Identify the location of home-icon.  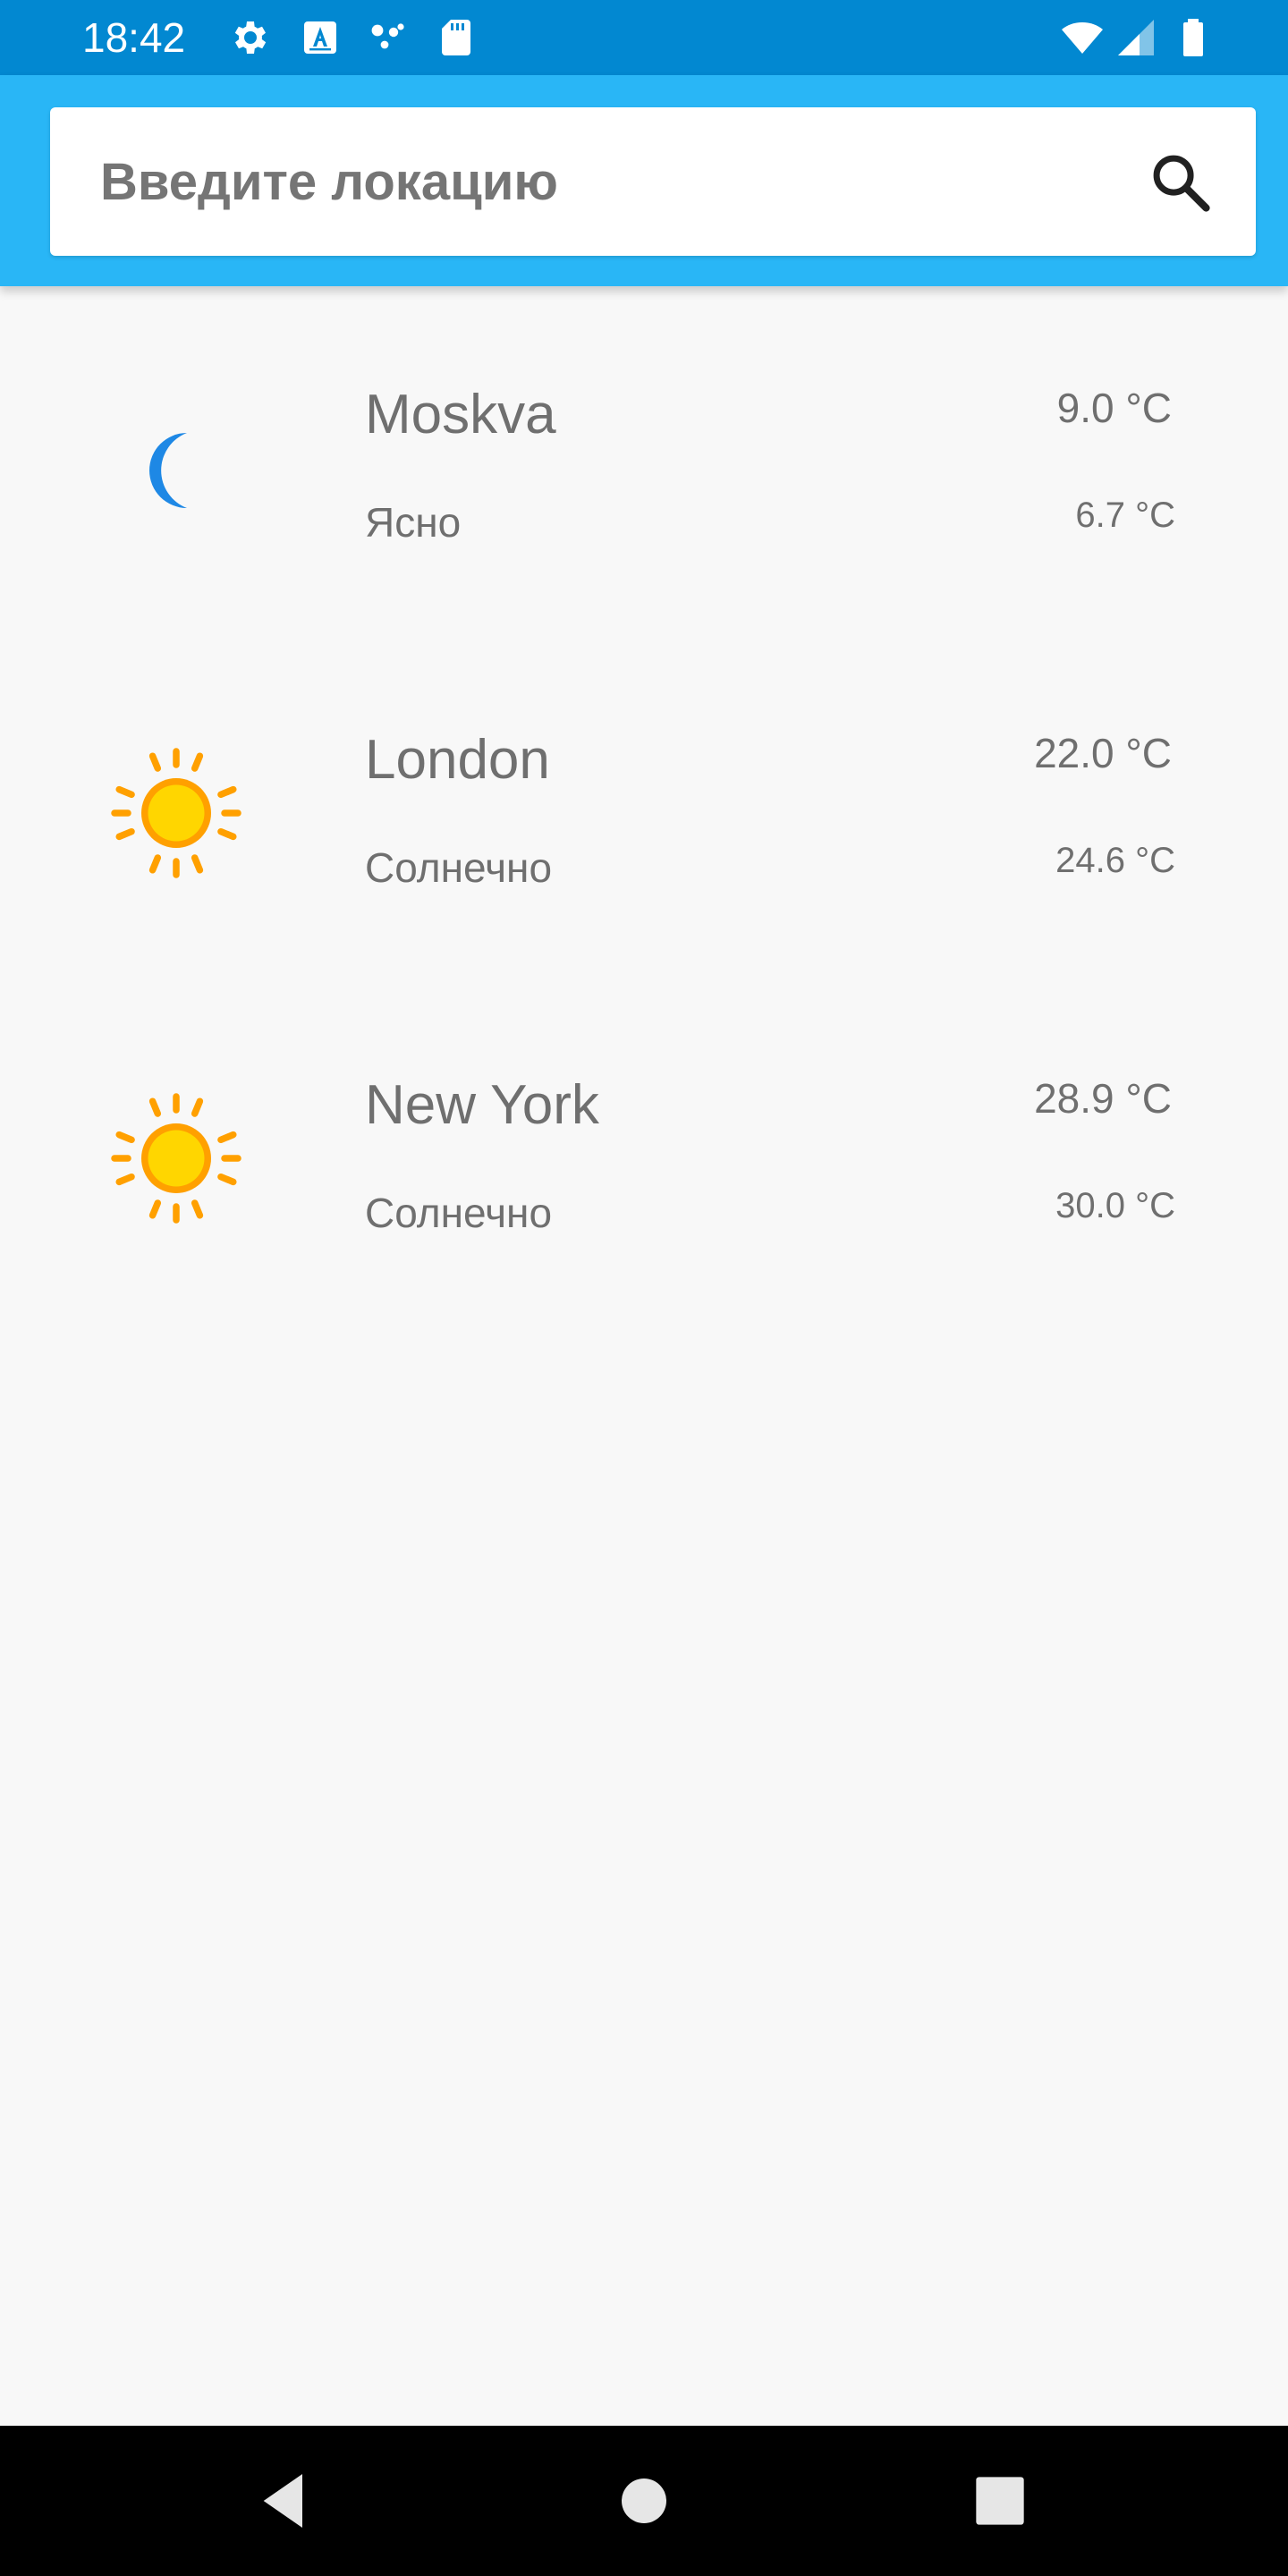
(644, 2501).